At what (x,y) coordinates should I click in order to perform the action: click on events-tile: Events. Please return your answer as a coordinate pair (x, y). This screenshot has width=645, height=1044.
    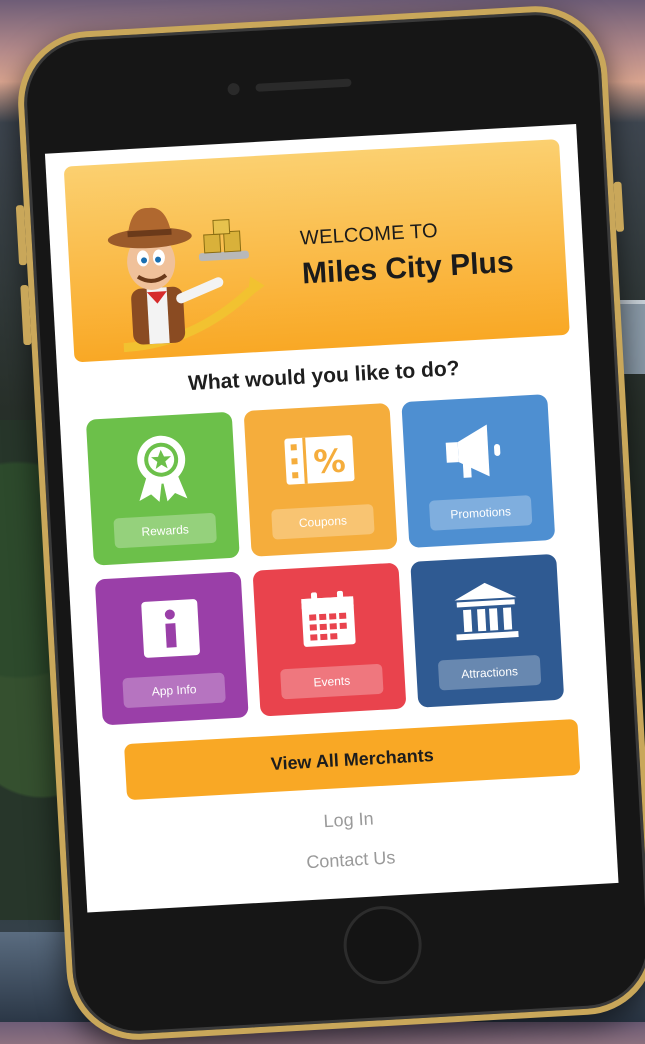
    Looking at the image, I should click on (329, 639).